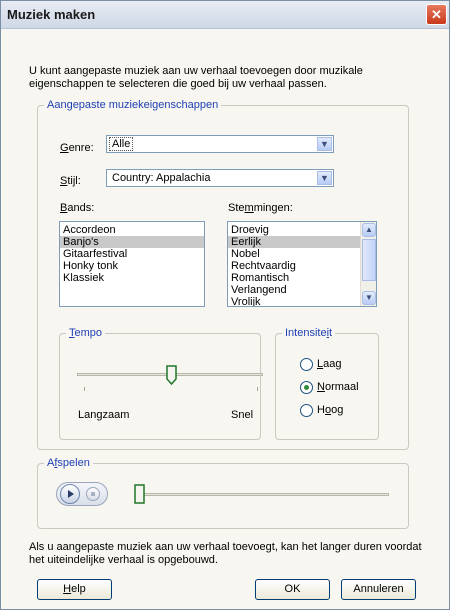 Image resolution: width=450 pixels, height=610 pixels. I want to click on moods-list-item: Rechtvaardig, so click(302, 266).